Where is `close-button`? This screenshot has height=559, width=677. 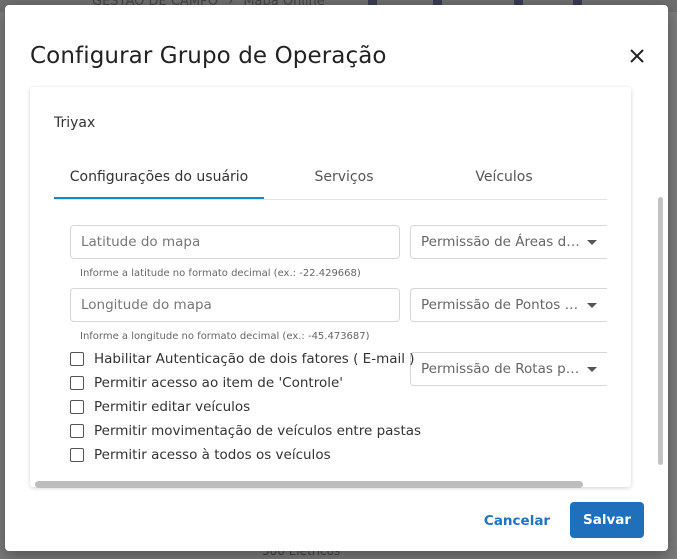 close-button is located at coordinates (637, 56).